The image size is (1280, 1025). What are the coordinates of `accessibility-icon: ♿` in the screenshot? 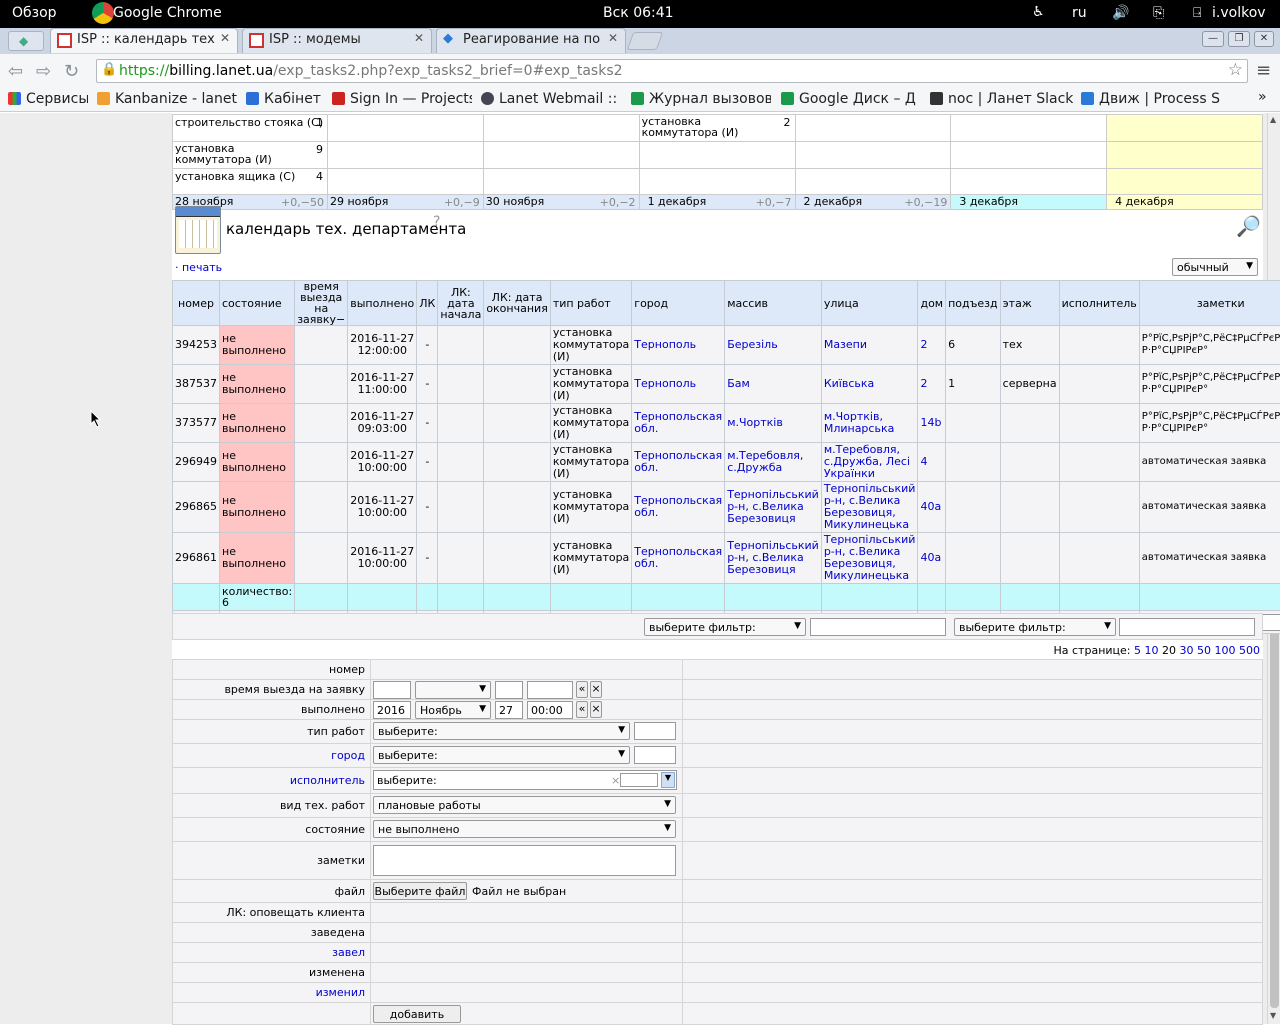 It's located at (1038, 12).